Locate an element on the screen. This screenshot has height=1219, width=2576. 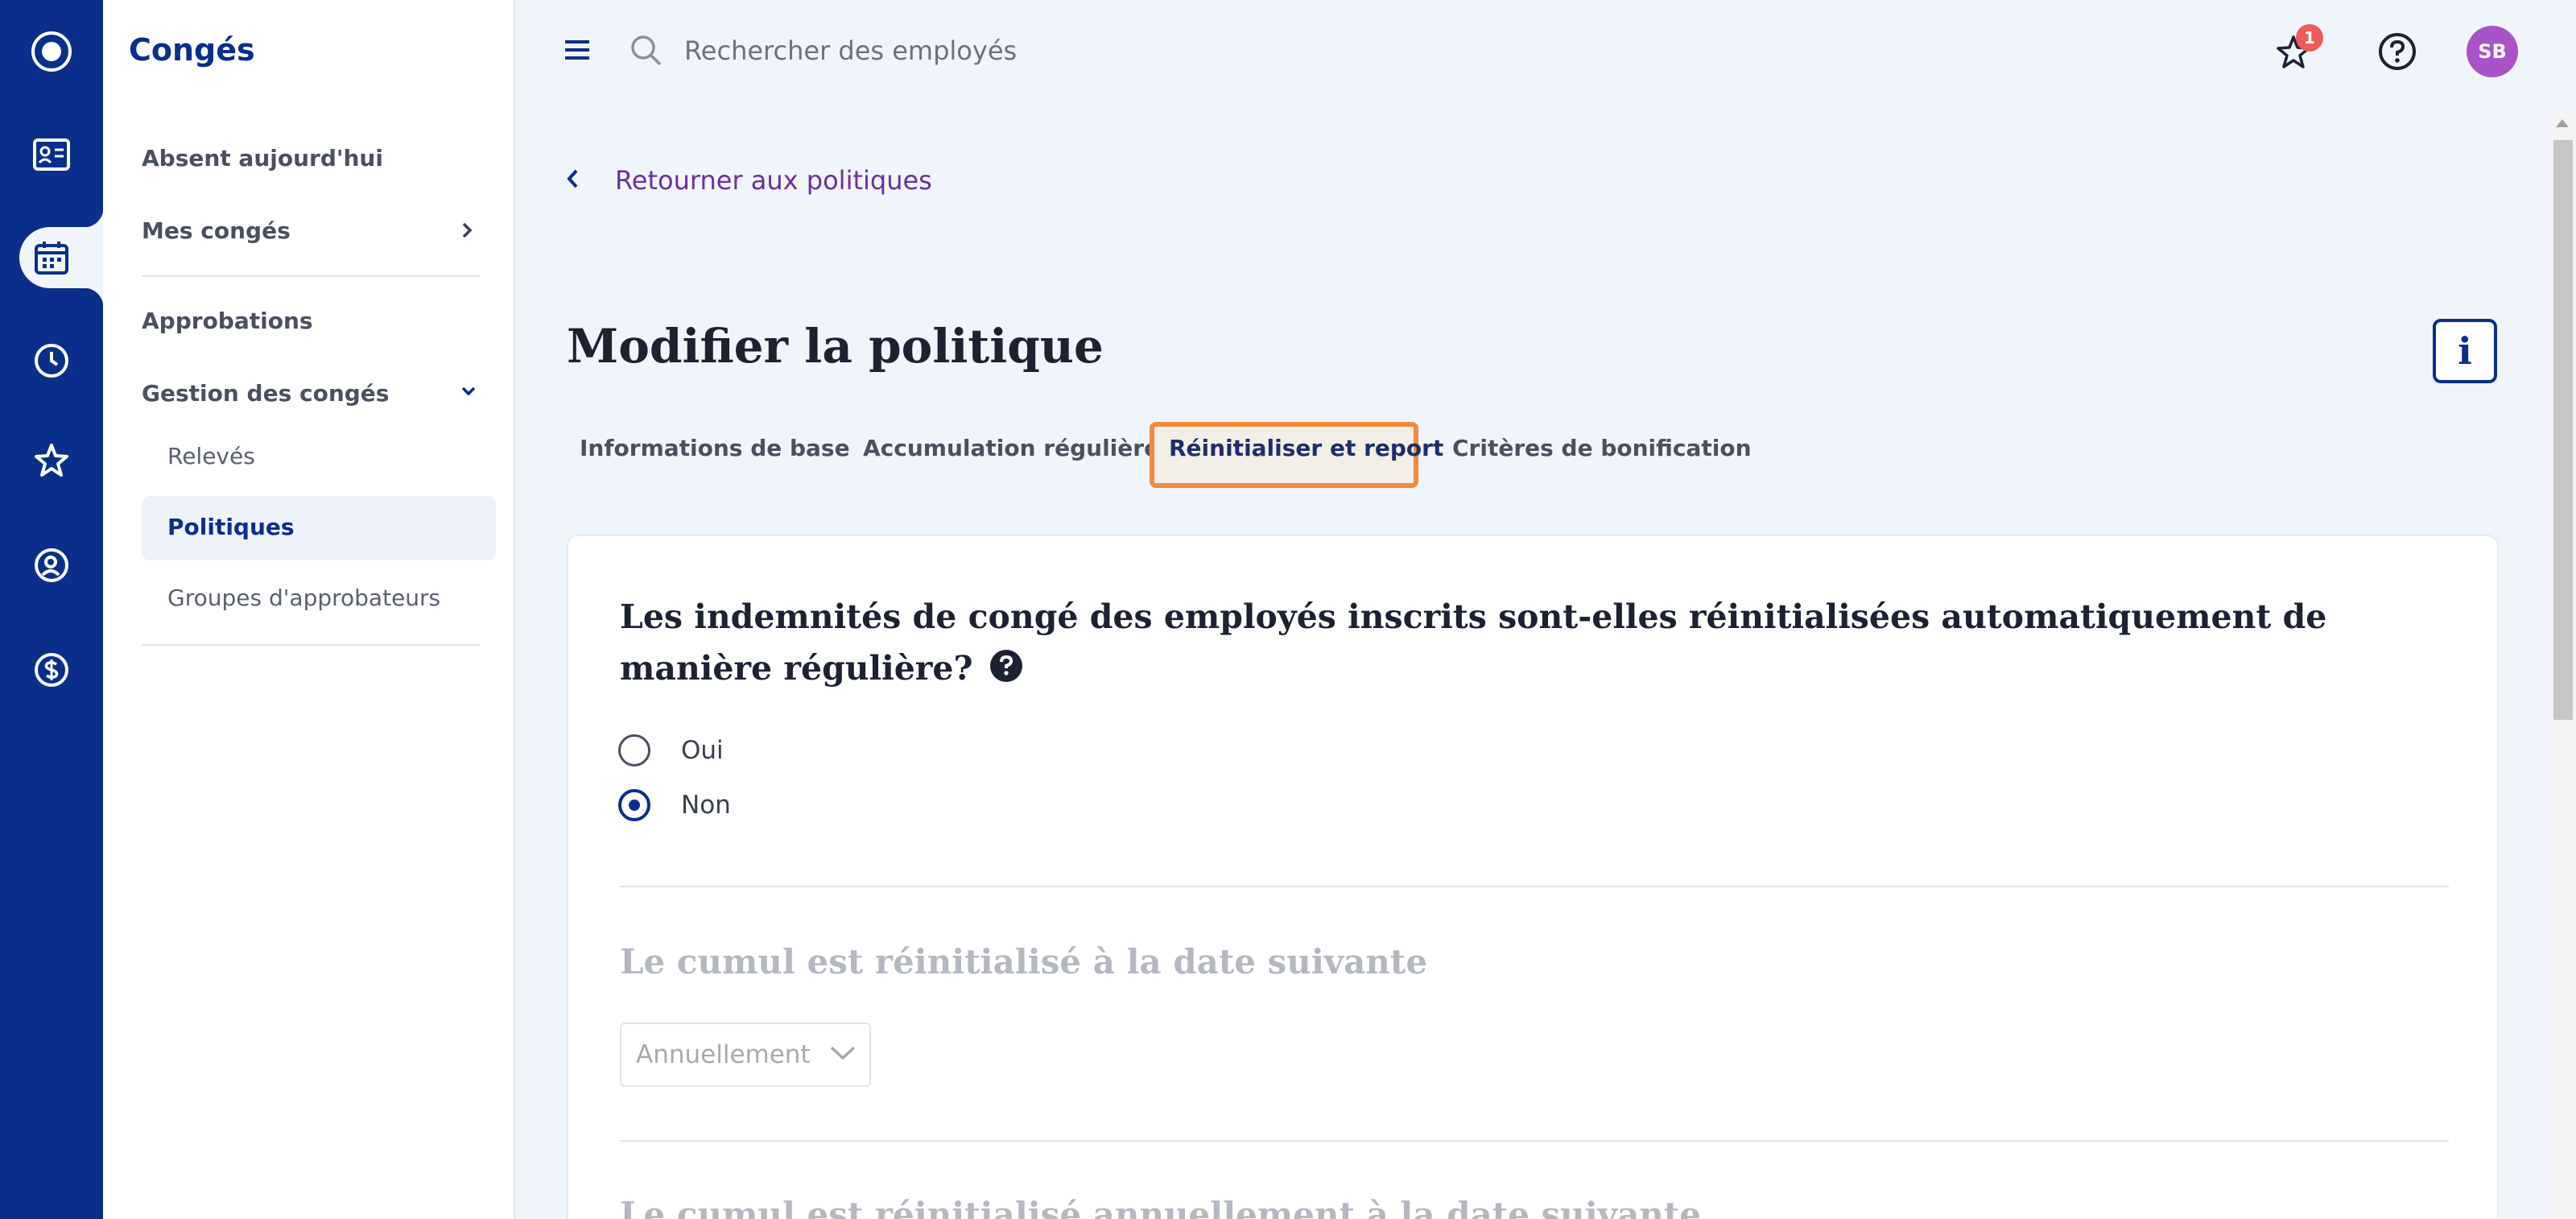
tab-bonus-criteria: Critères de bonification is located at coordinates (1602, 448).